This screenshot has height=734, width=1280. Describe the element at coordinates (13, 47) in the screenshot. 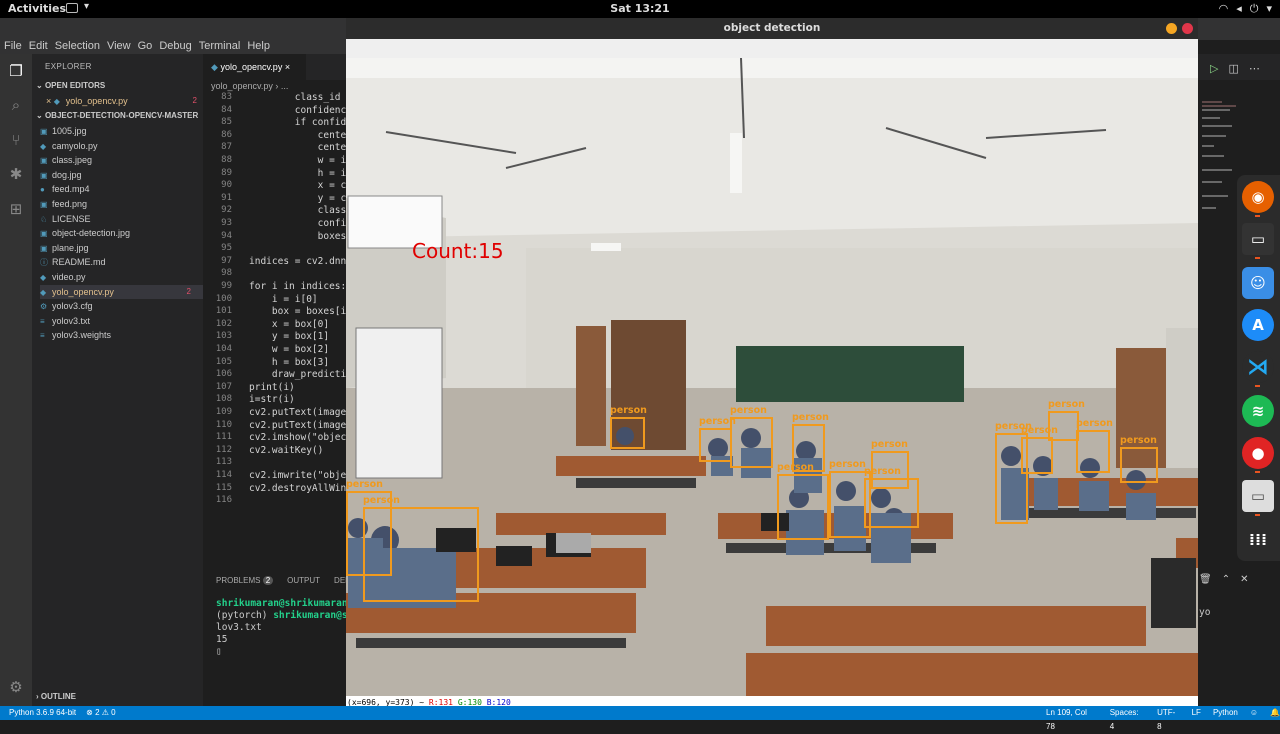

I see `menu-file: File` at that location.